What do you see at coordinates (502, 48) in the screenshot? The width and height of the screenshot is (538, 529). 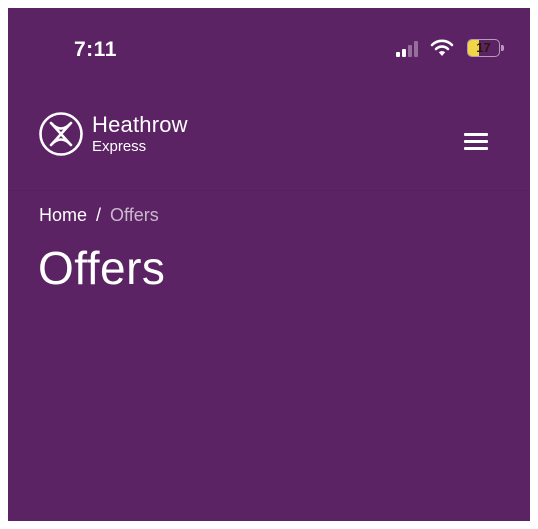 I see `battery-tip` at bounding box center [502, 48].